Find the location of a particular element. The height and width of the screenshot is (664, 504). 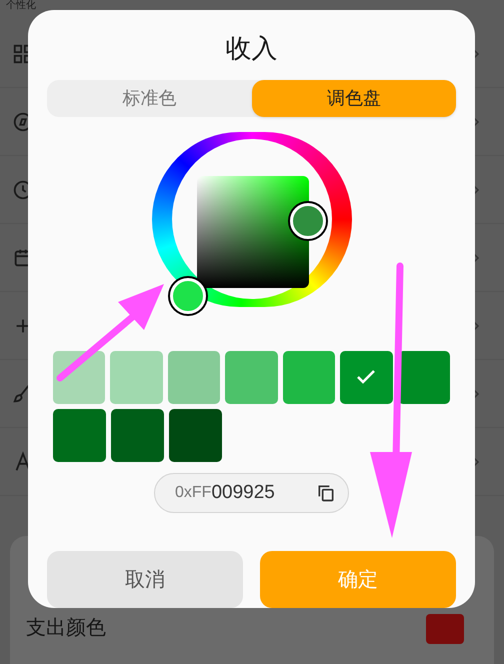

section-header: 个性化 is located at coordinates (21, 5).